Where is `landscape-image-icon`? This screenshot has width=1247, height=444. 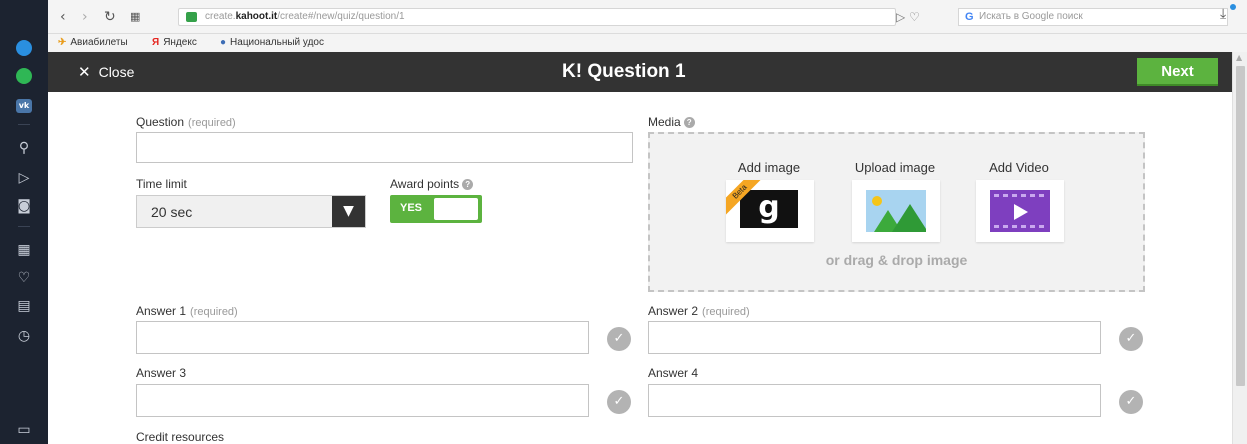 landscape-image-icon is located at coordinates (896, 211).